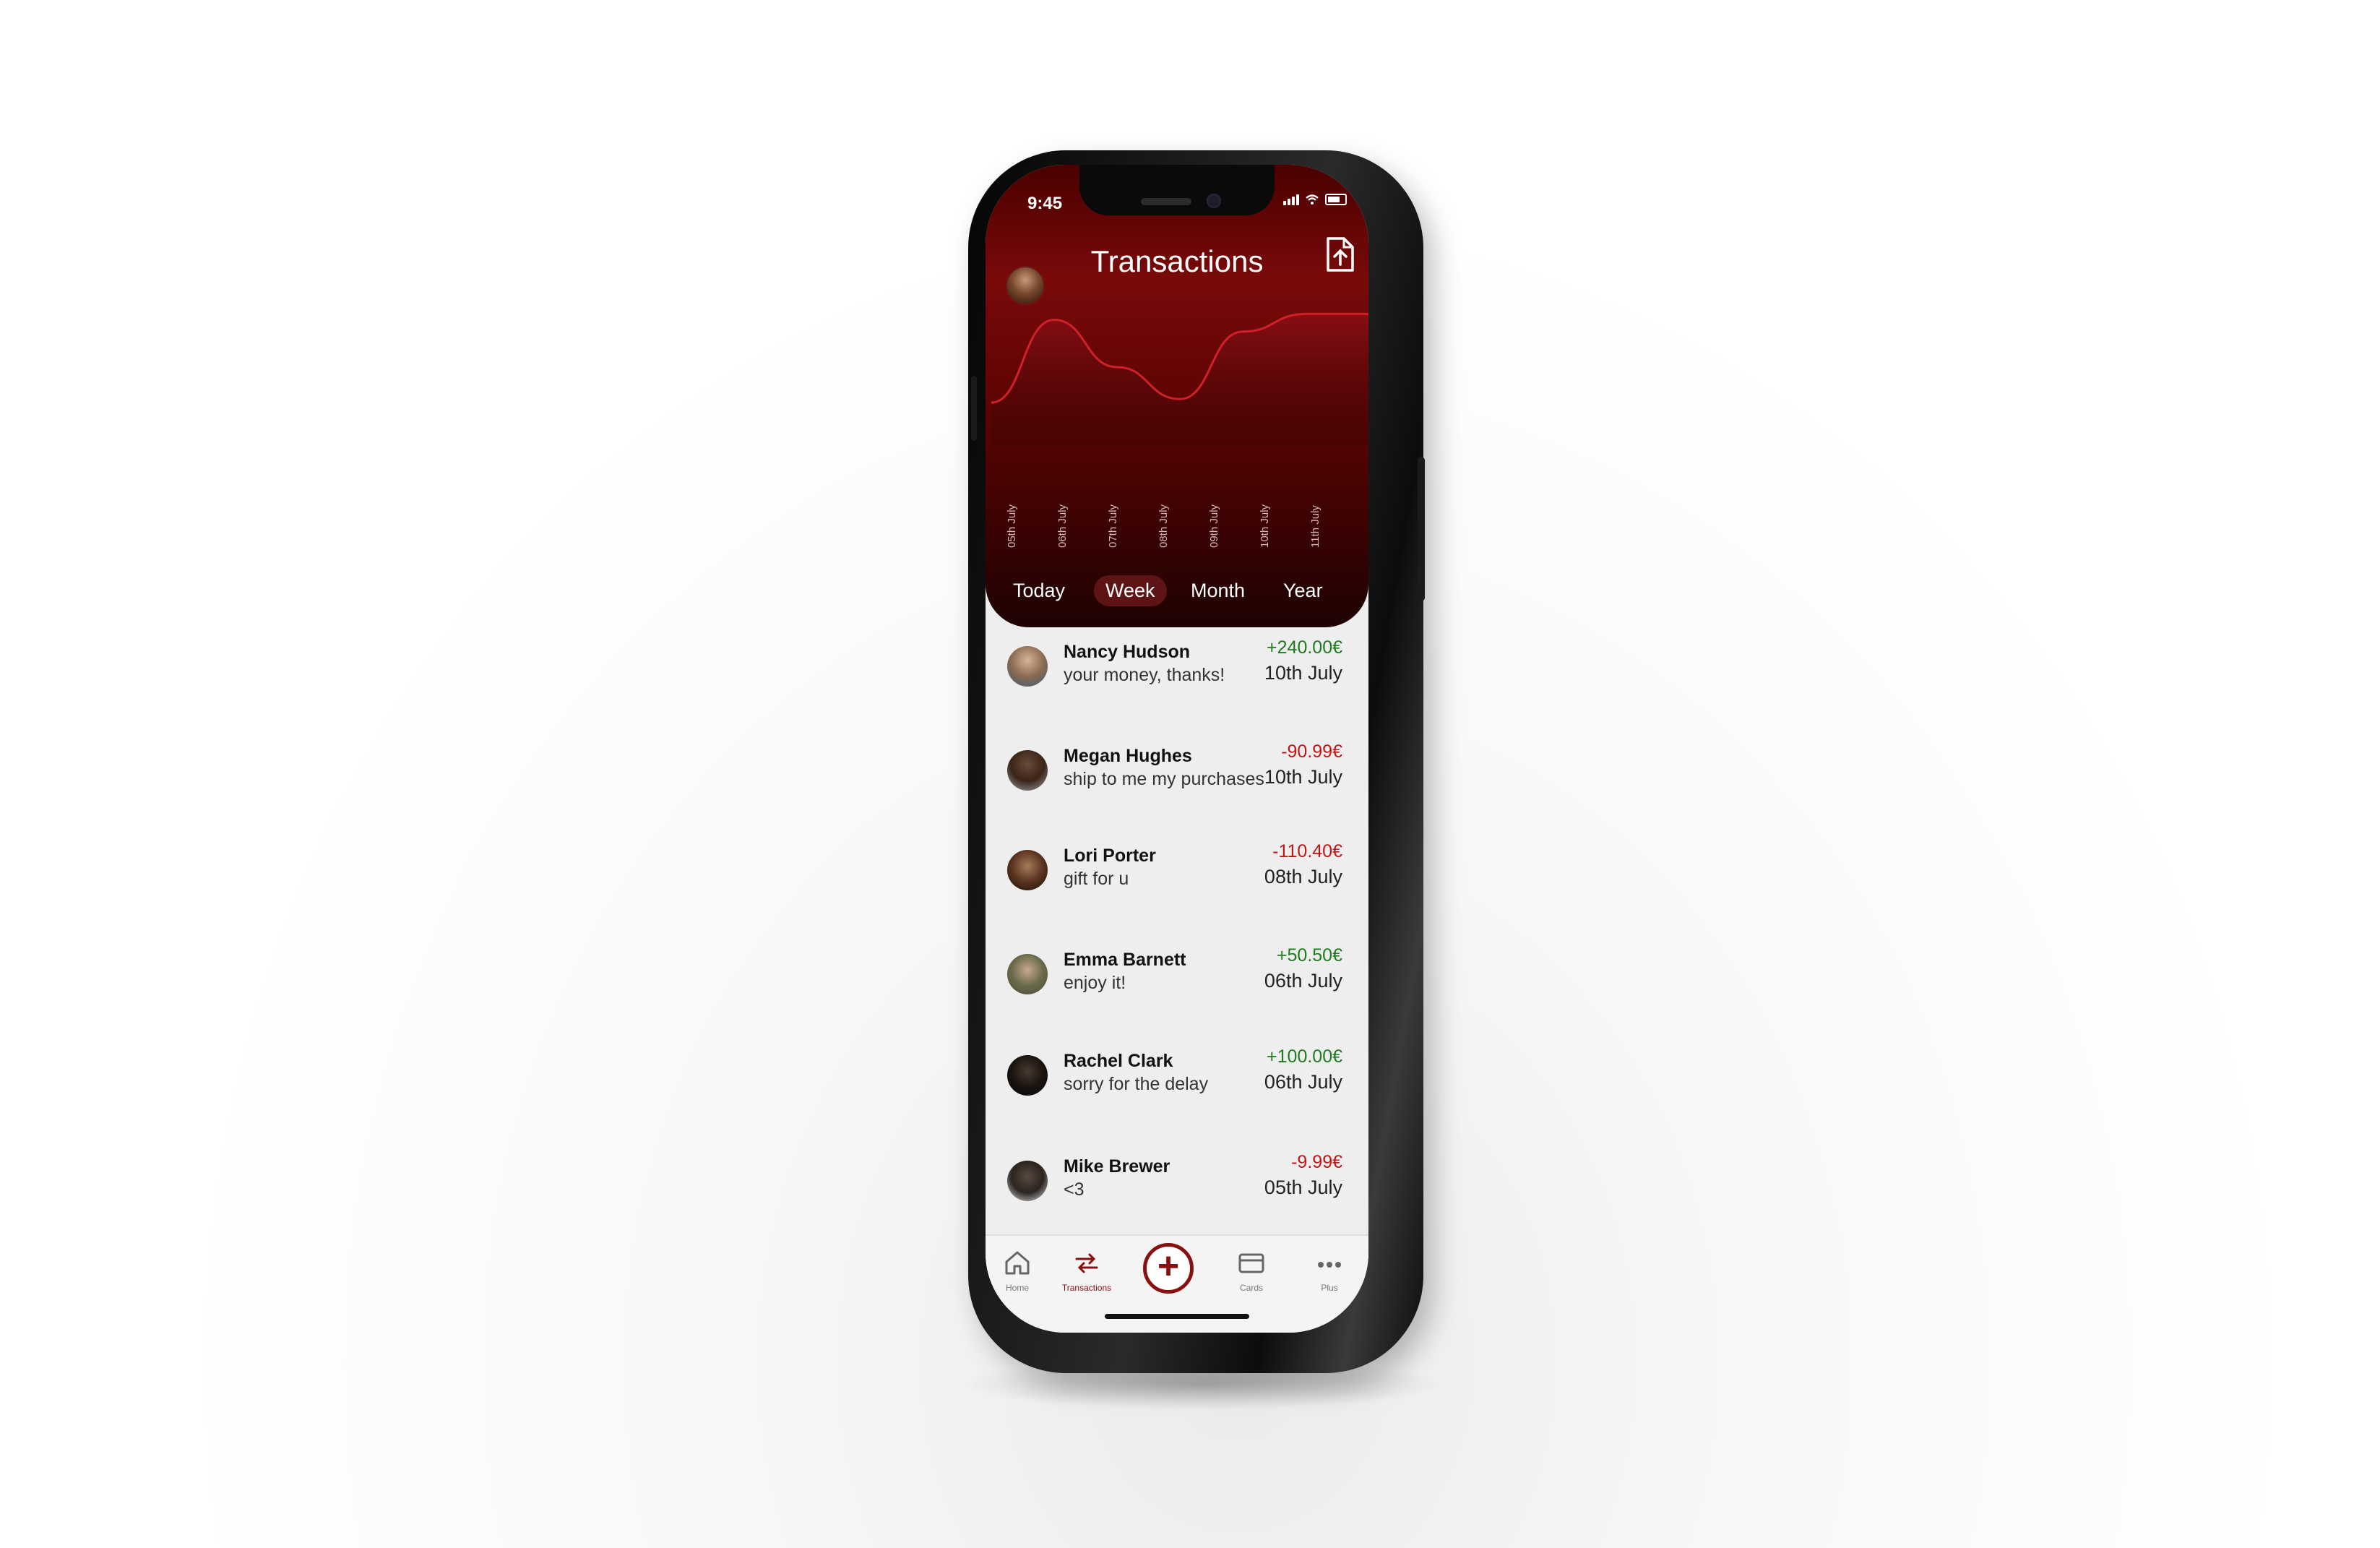 The height and width of the screenshot is (1548, 2380). What do you see at coordinates (1251, 1263) in the screenshot?
I see `card-icon` at bounding box center [1251, 1263].